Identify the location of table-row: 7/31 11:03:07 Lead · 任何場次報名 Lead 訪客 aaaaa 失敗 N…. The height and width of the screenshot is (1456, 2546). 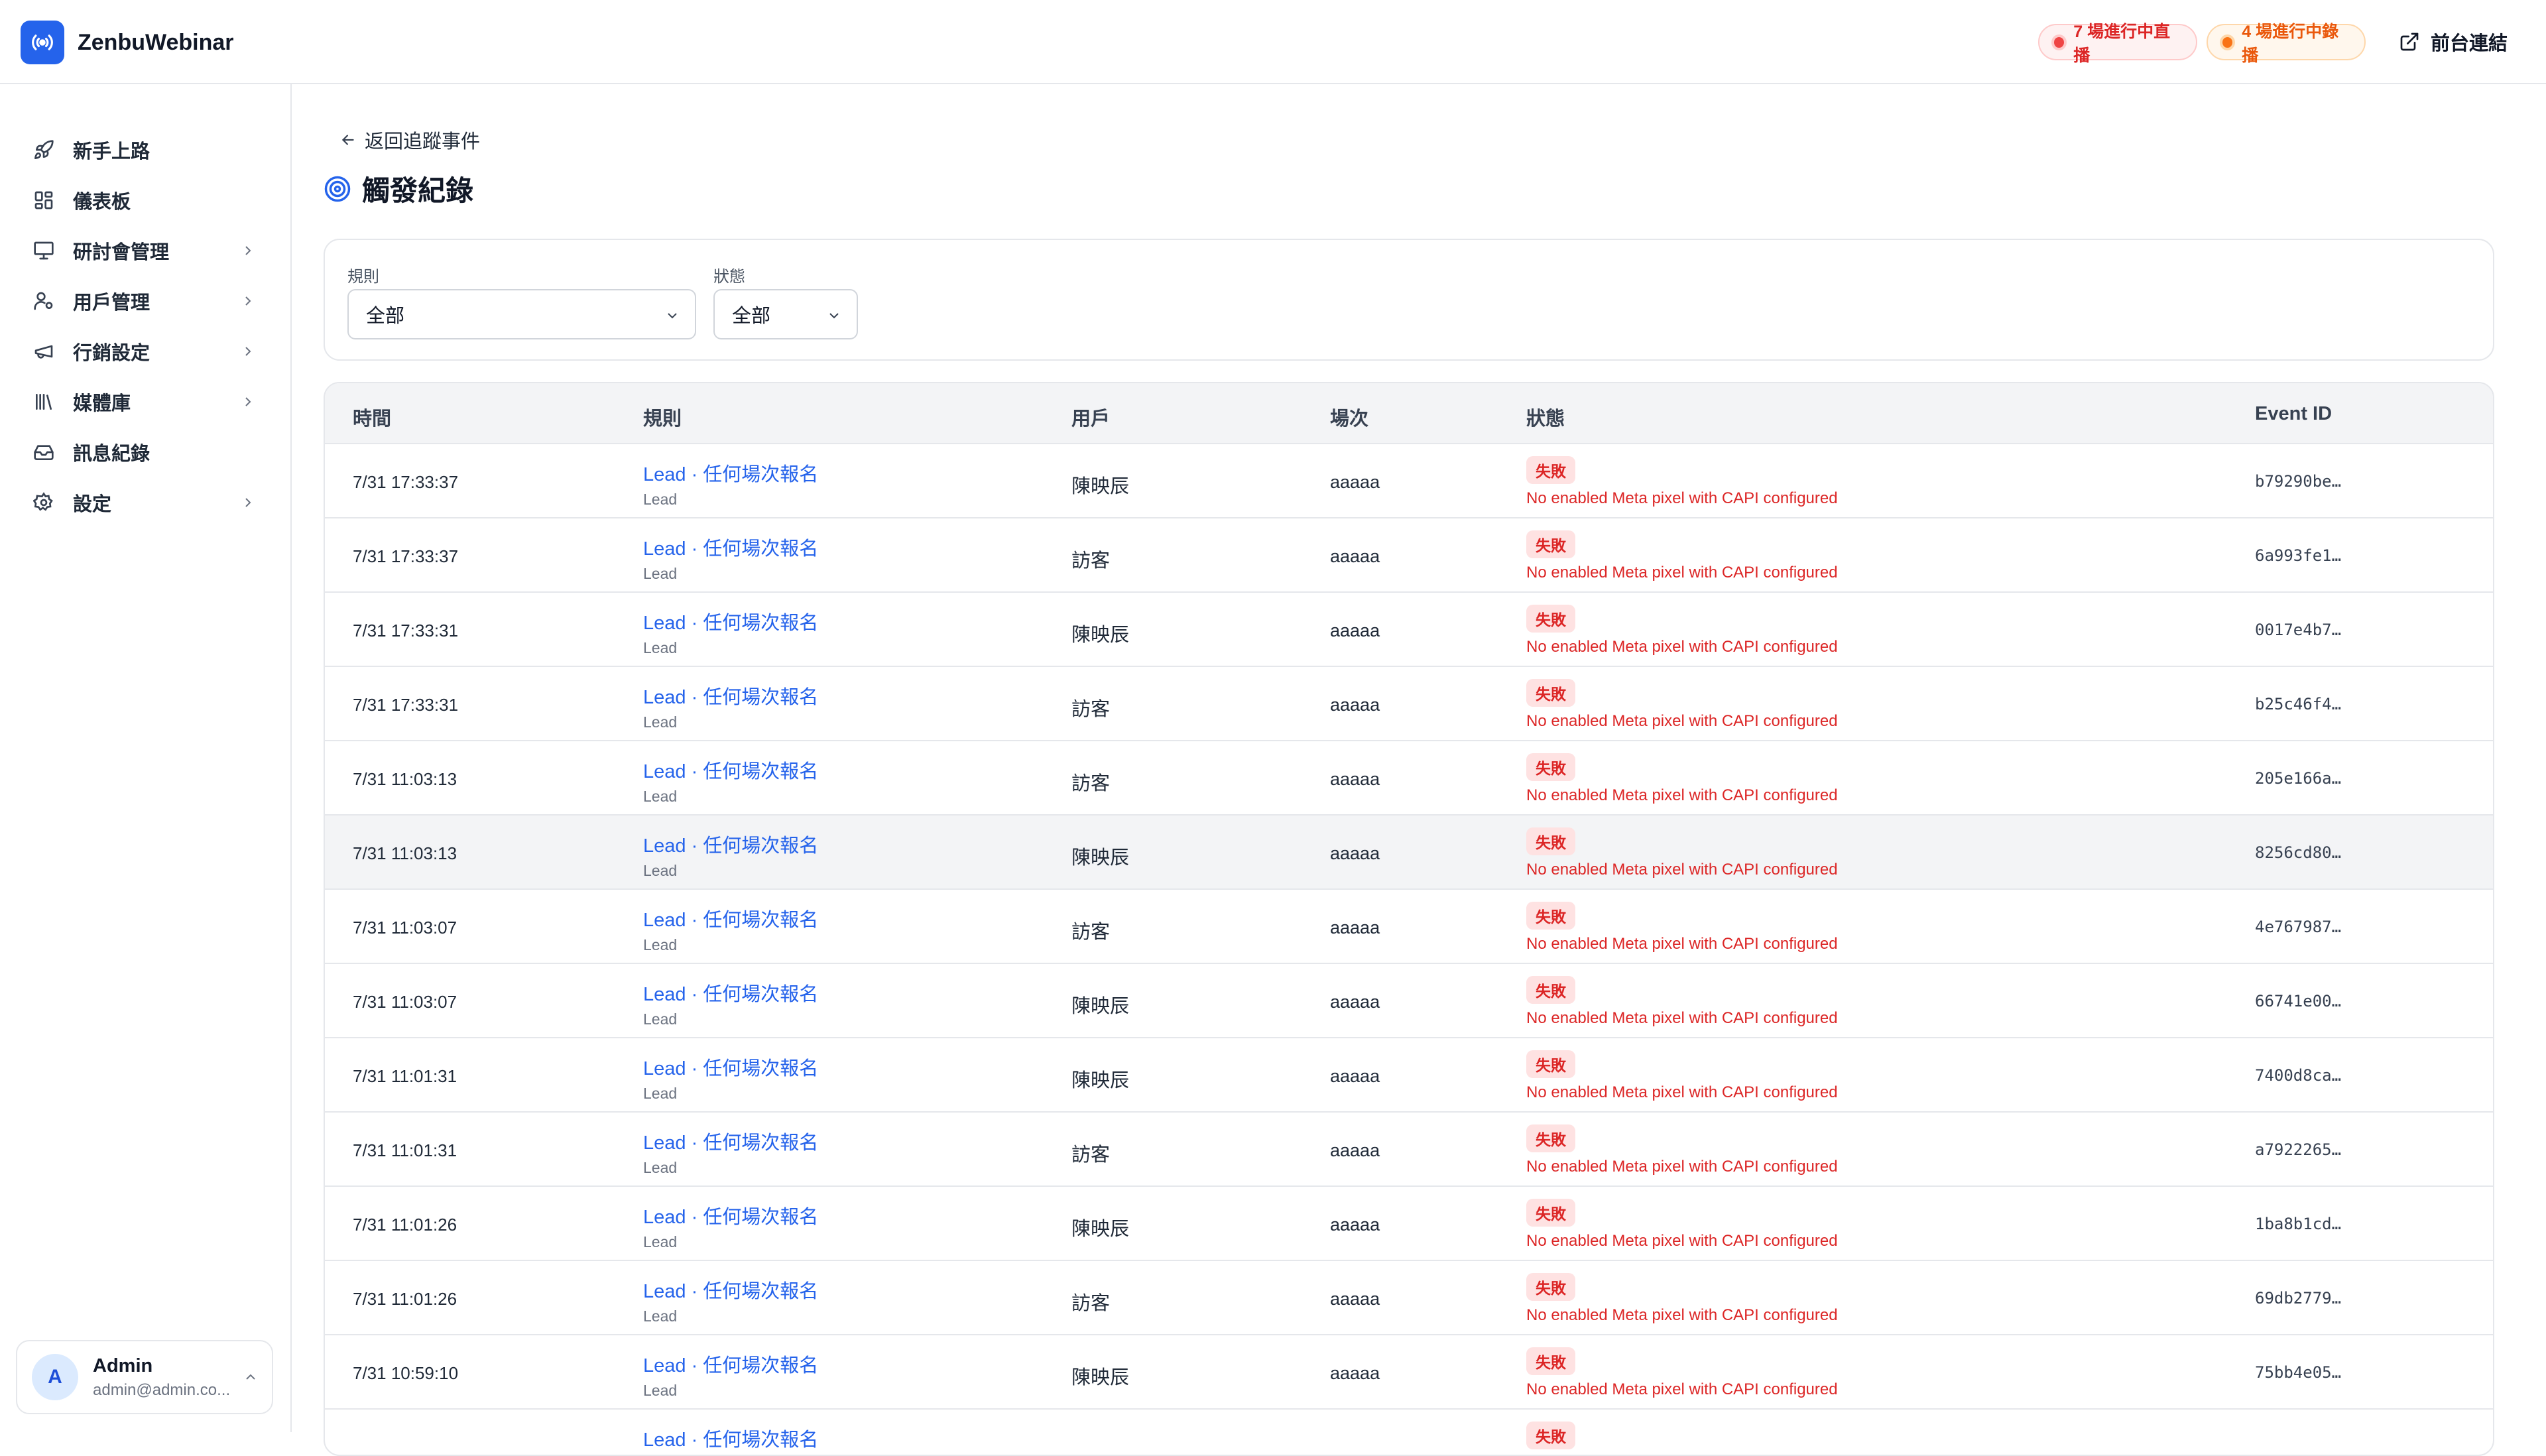
(1409, 927).